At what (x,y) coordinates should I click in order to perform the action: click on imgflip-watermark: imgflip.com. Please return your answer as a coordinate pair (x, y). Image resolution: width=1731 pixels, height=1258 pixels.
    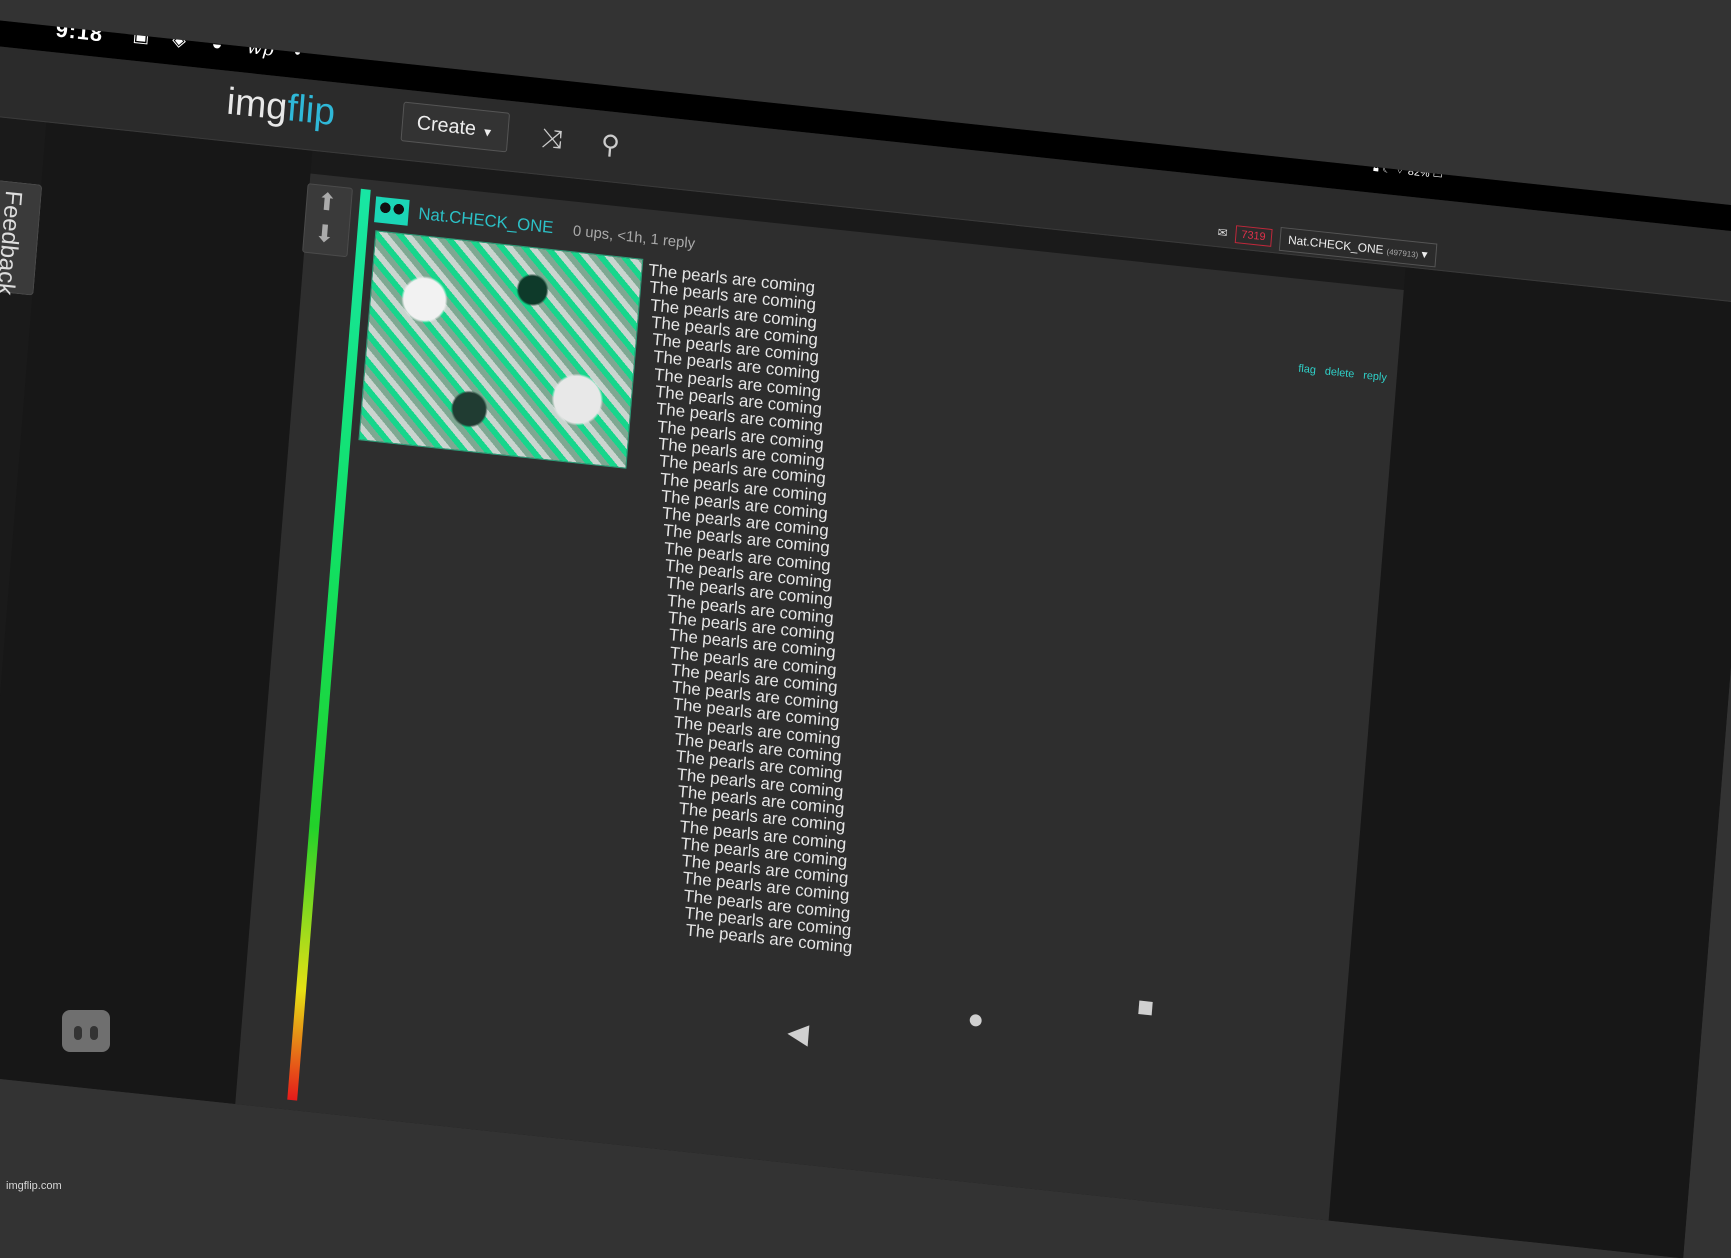
    Looking at the image, I should click on (34, 1186).